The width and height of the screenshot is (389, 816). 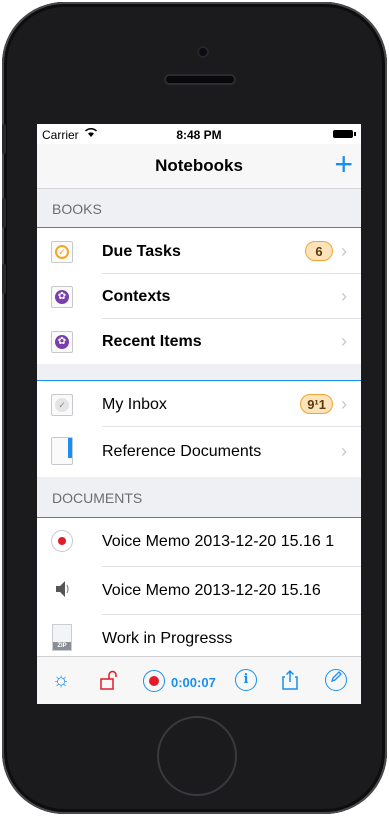 What do you see at coordinates (62, 252) in the screenshot?
I see `due-tasks-icon: ✓` at bounding box center [62, 252].